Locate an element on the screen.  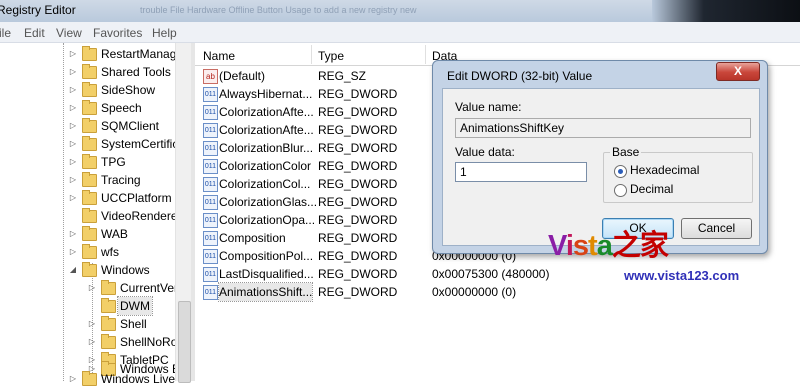
value-name-field: AnimationsShiftKey is located at coordinates (603, 128).